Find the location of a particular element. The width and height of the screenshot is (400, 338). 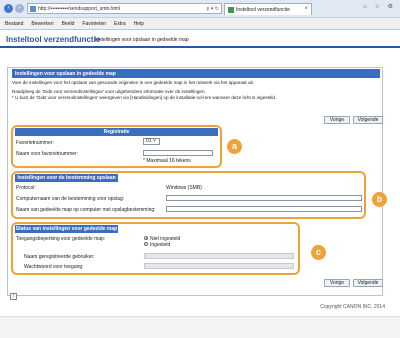

copyright-text: Copyright CANON INC. 2014 is located at coordinates (352, 307).